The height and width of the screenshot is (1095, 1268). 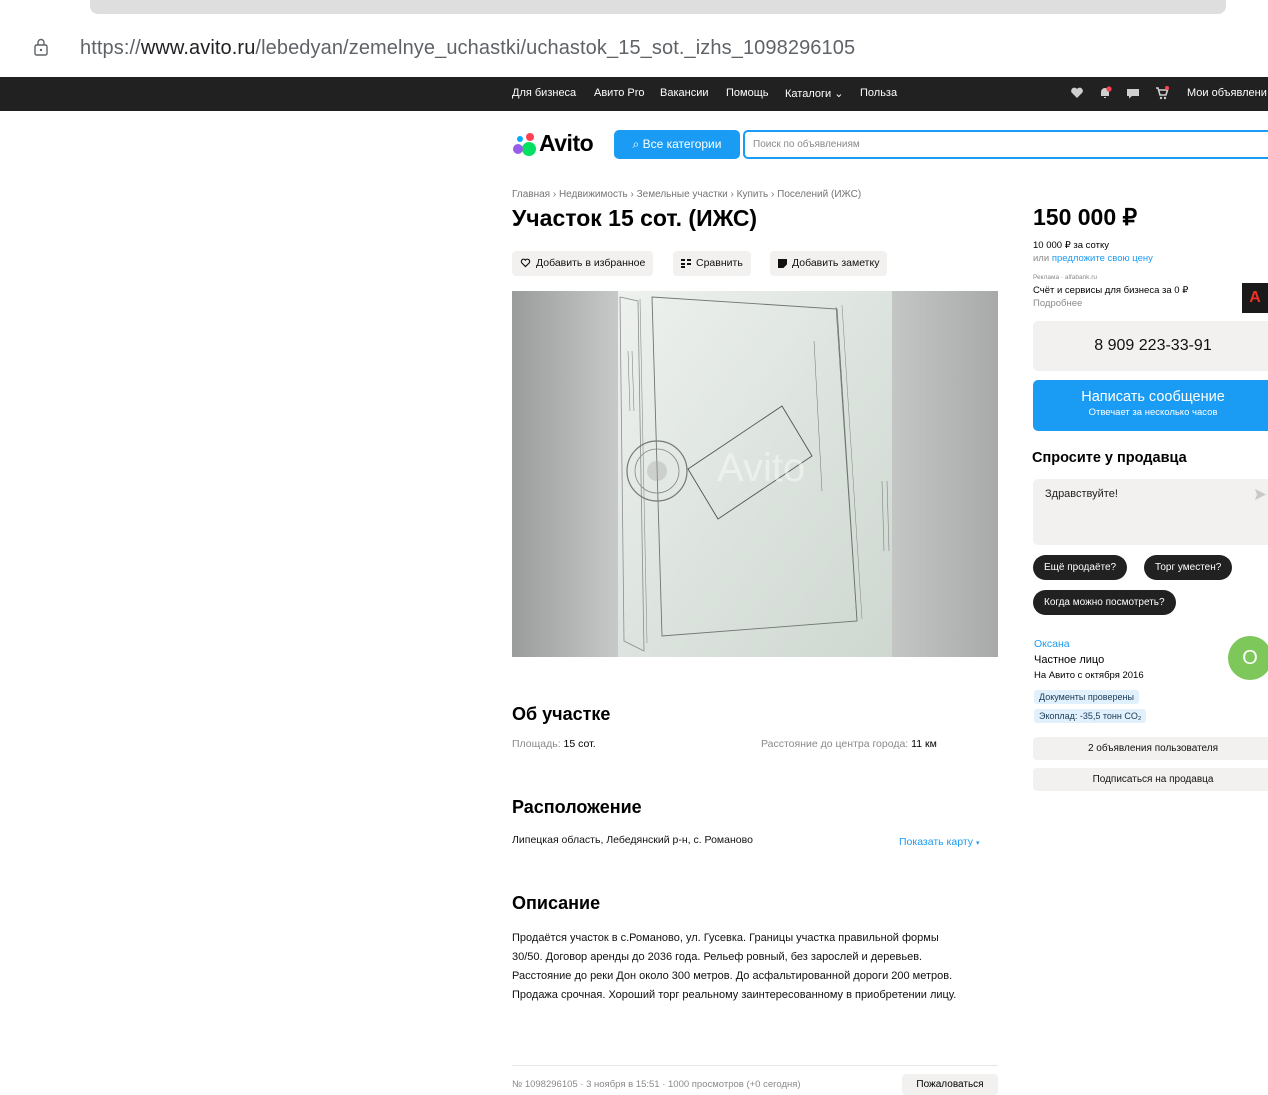 I want to click on add-note-button: Добавить заметку, so click(x=829, y=263).